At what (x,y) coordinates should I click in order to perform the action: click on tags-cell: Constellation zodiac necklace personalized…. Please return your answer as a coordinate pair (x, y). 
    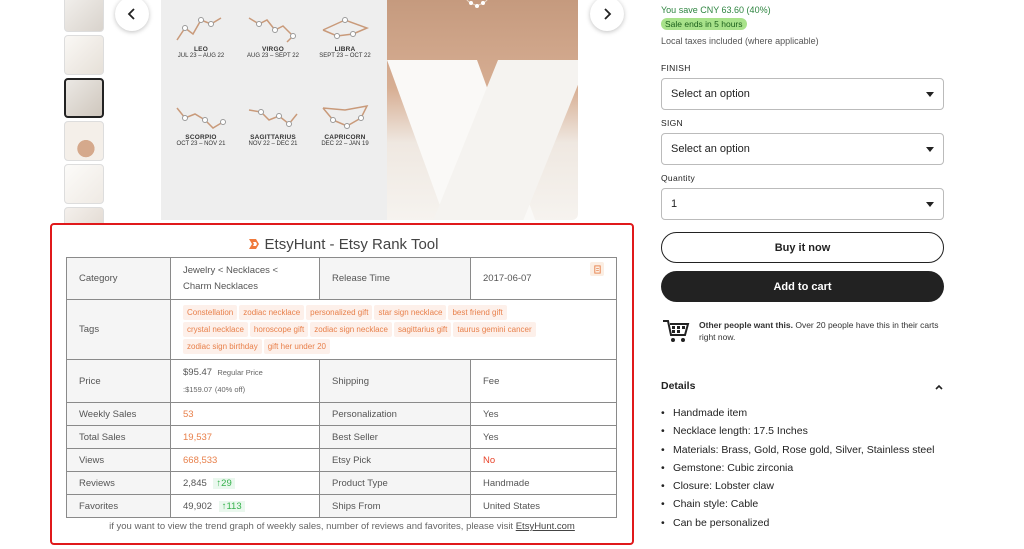
    Looking at the image, I should click on (393, 329).